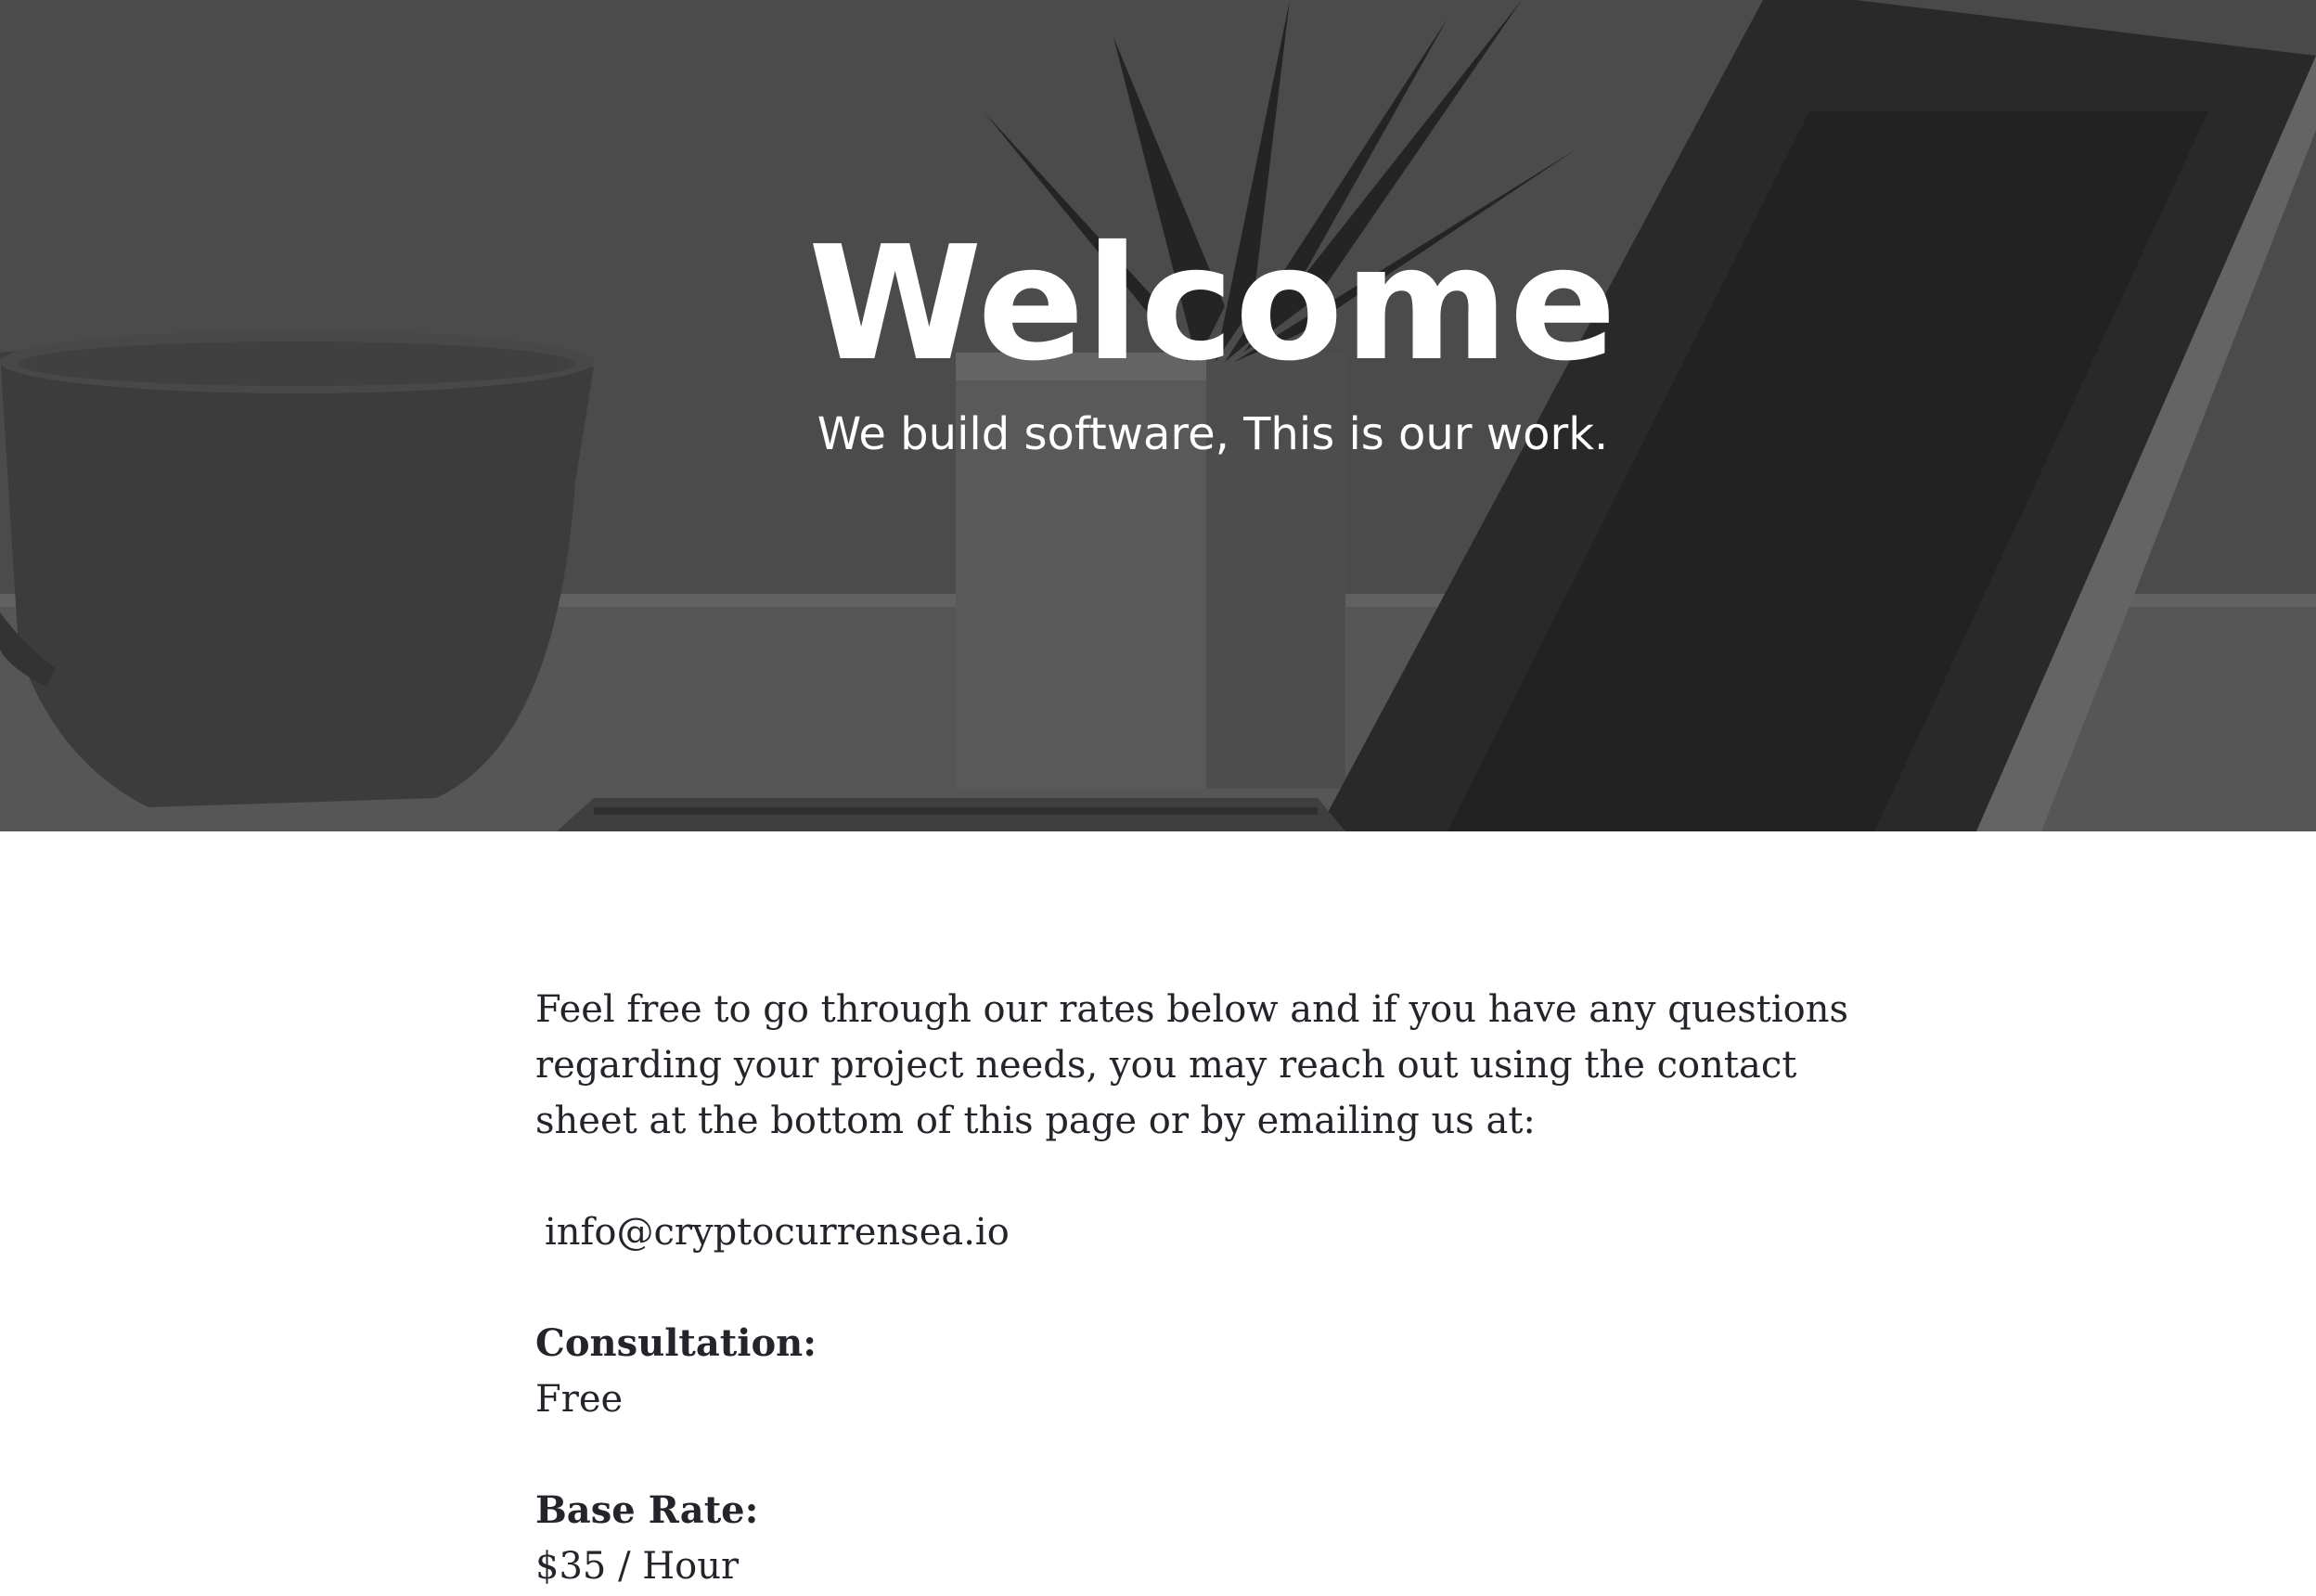  I want to click on rate-label-consultation: Consultation:, so click(676, 1343).